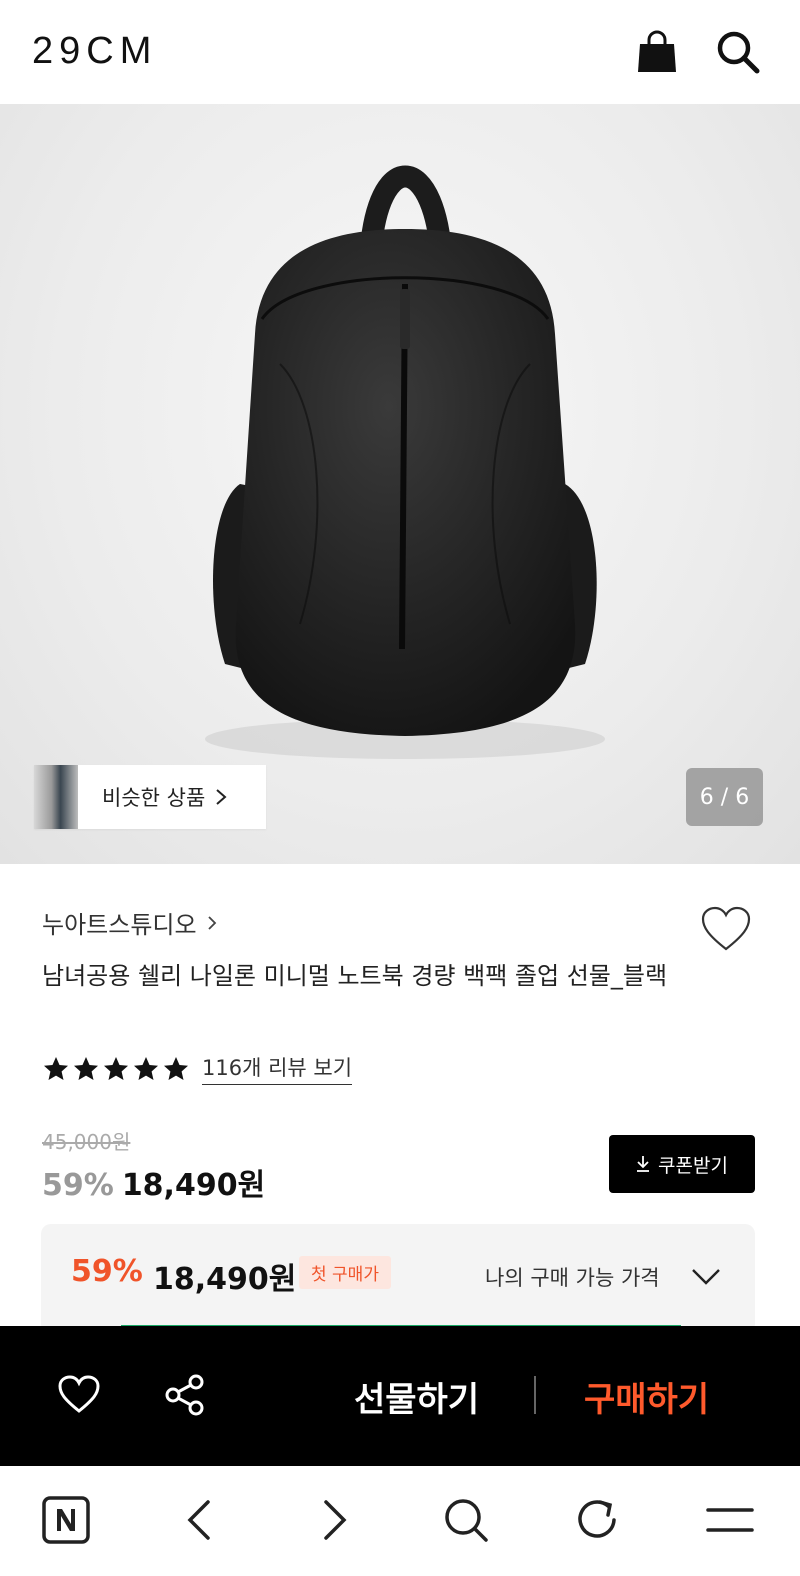 The height and width of the screenshot is (1576, 800). What do you see at coordinates (345, 1272) in the screenshot?
I see `first-purchase-badge: 첫 구매가` at bounding box center [345, 1272].